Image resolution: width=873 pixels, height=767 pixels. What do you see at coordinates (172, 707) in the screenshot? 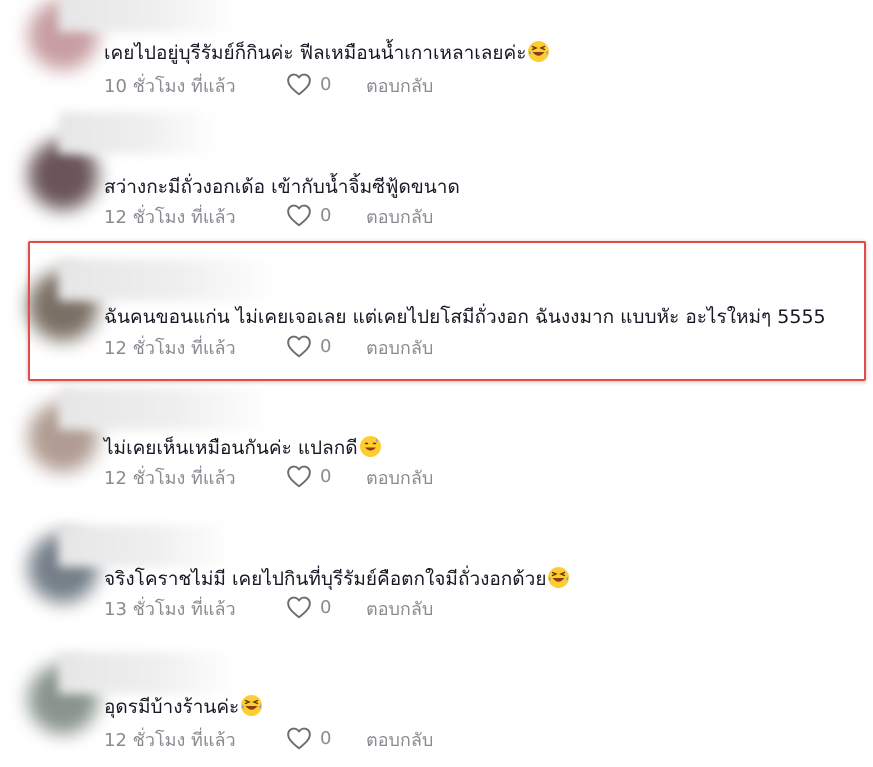
I see `comment-text-content: อุดรมีบ้างร้านค่ะ` at bounding box center [172, 707].